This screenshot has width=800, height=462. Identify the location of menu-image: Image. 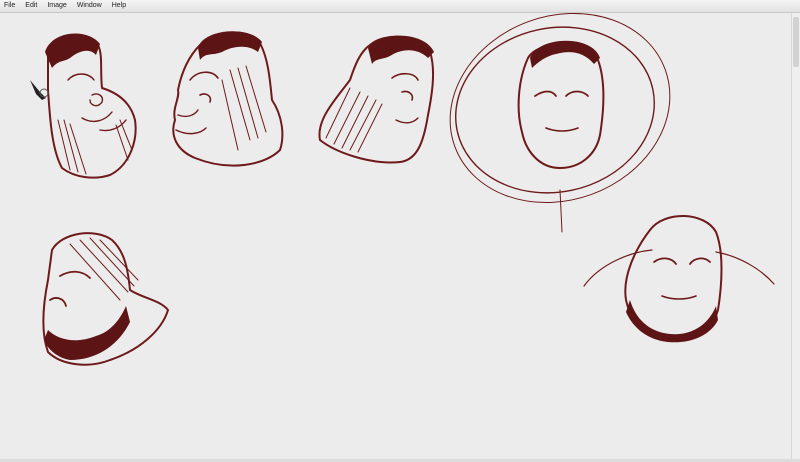
(56, 6).